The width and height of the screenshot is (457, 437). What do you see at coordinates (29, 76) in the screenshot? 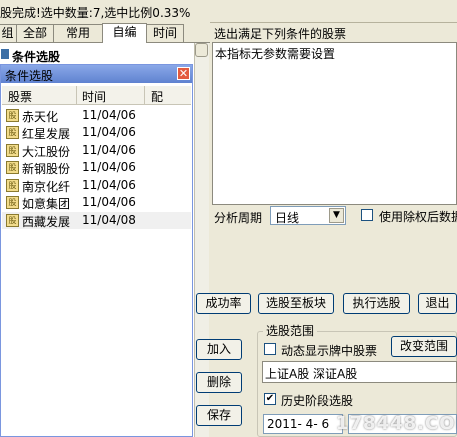
I see `result-window-title: 条件选股` at bounding box center [29, 76].